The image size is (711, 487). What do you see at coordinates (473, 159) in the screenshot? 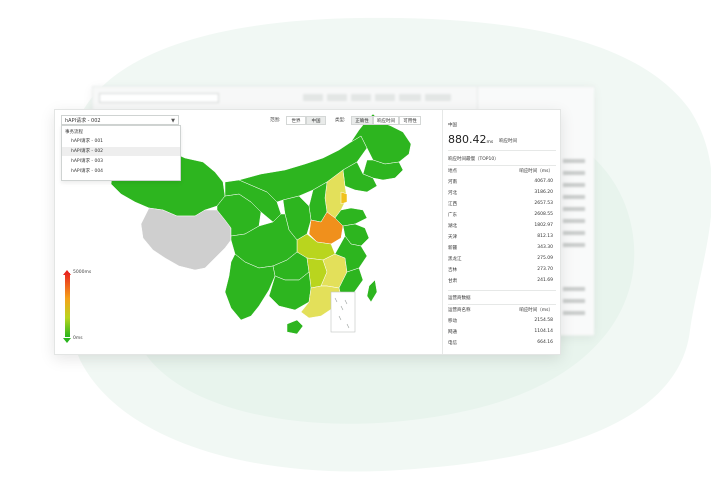
I see `top10-title: 响应时间最慢（TOP10）` at bounding box center [473, 159].